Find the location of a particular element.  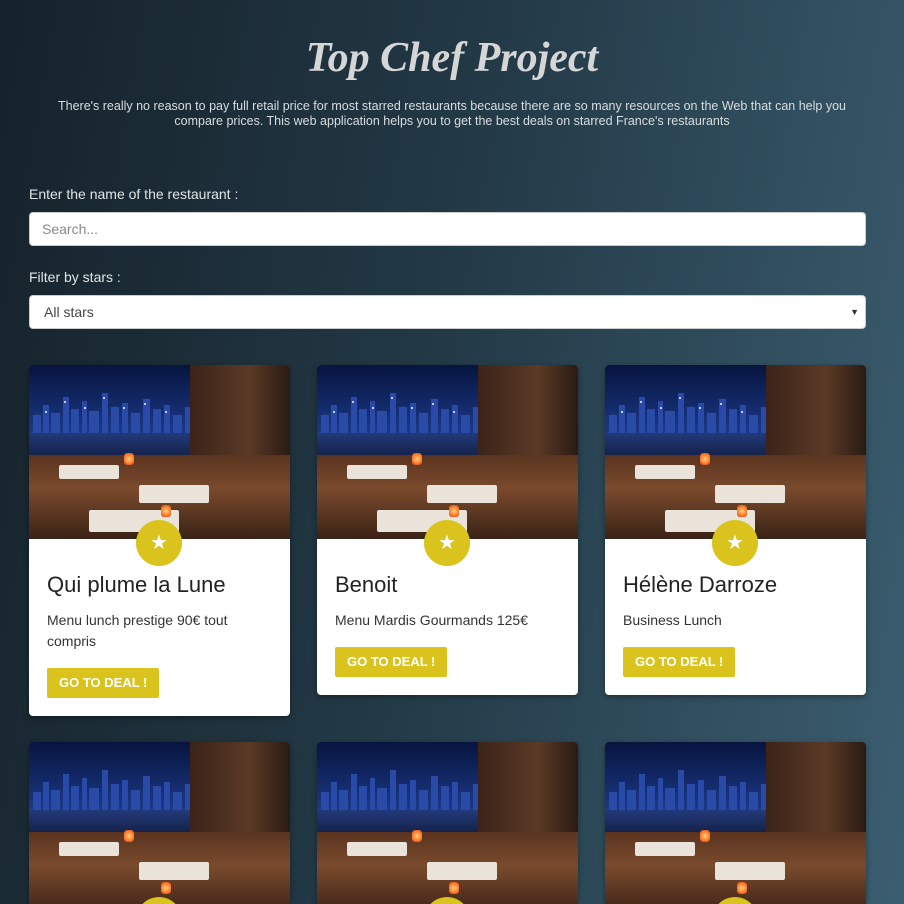

filter-label: Filter by stars : is located at coordinates (75, 277).